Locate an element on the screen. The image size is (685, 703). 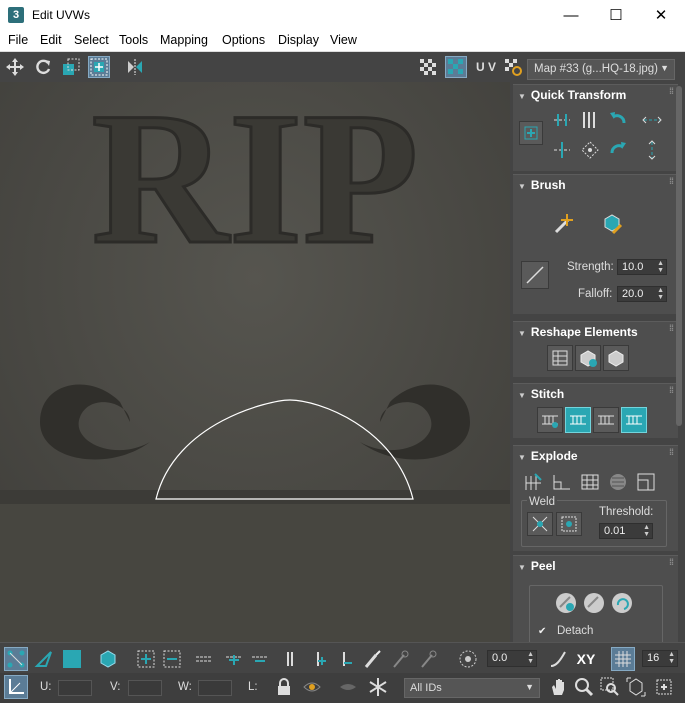
explode-by-smoothing-icon is located at coordinates (590, 482).